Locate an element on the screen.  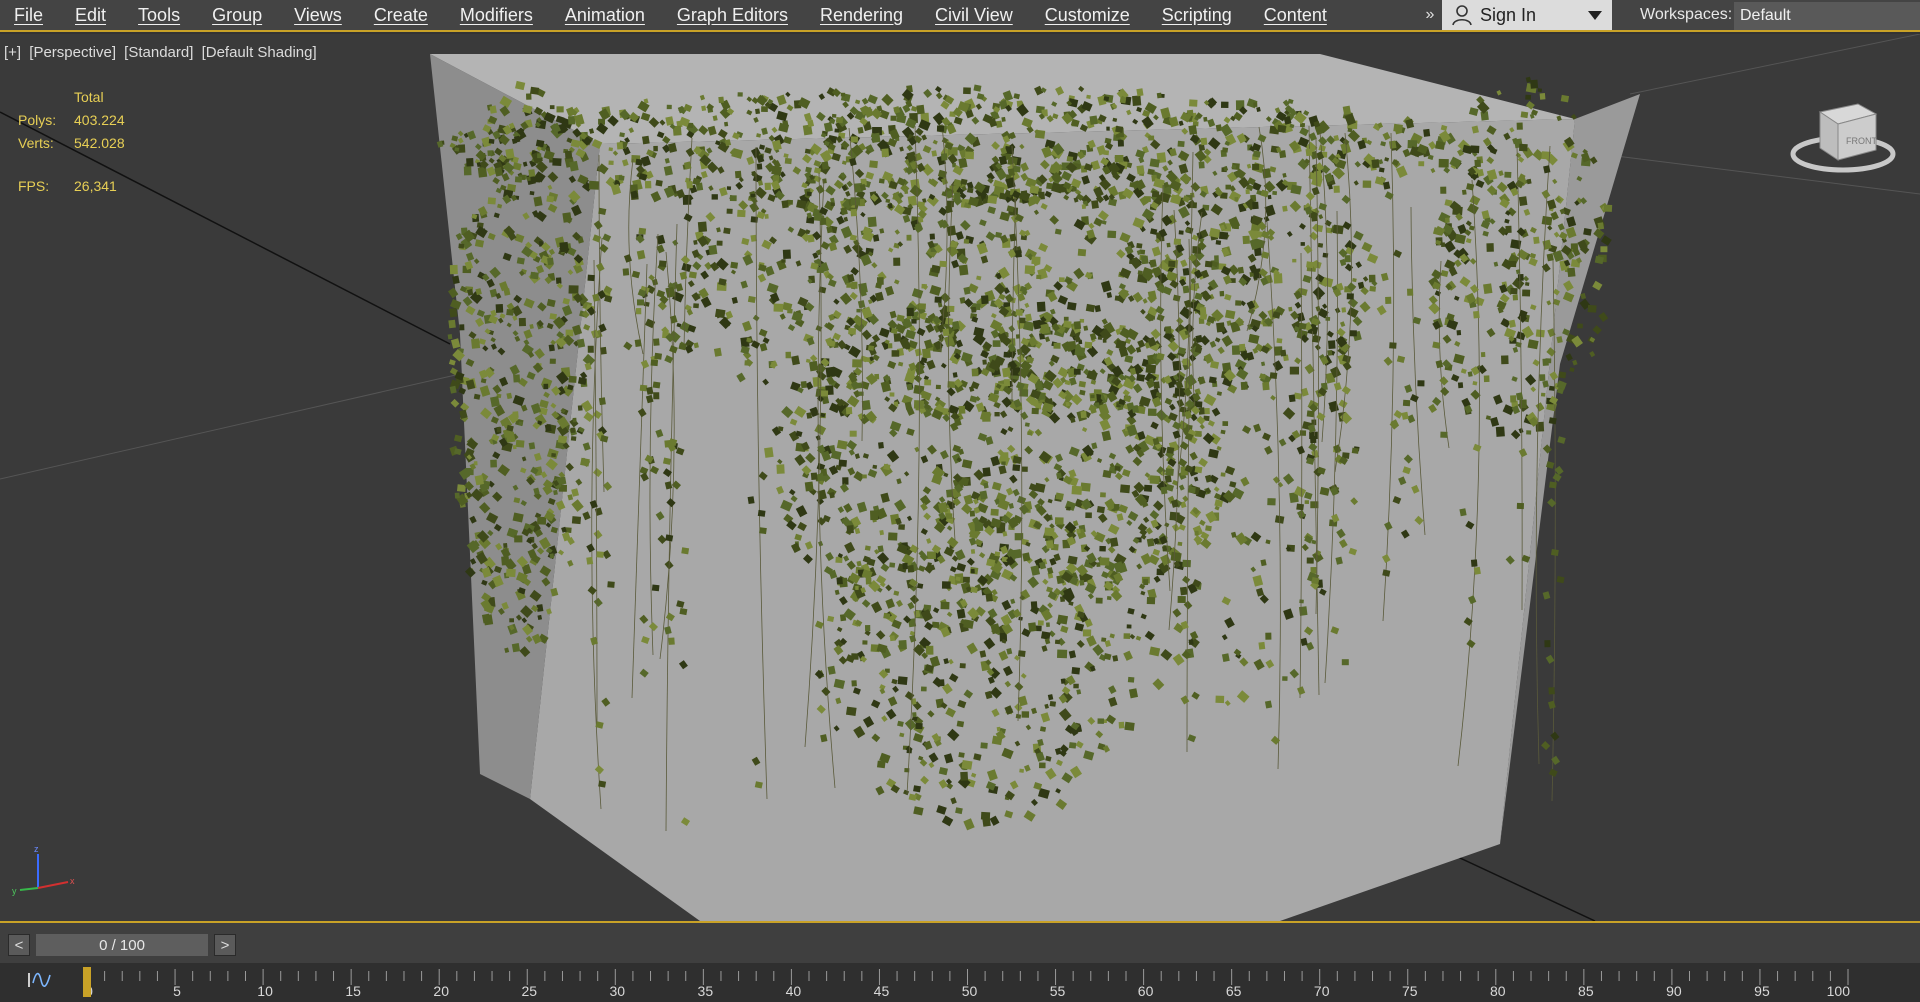
menu-rendering: Rendering is located at coordinates (861, 15).